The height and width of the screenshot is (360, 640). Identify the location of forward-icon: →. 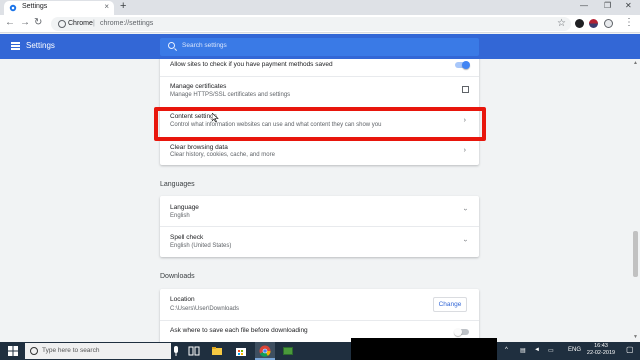
(25, 22).